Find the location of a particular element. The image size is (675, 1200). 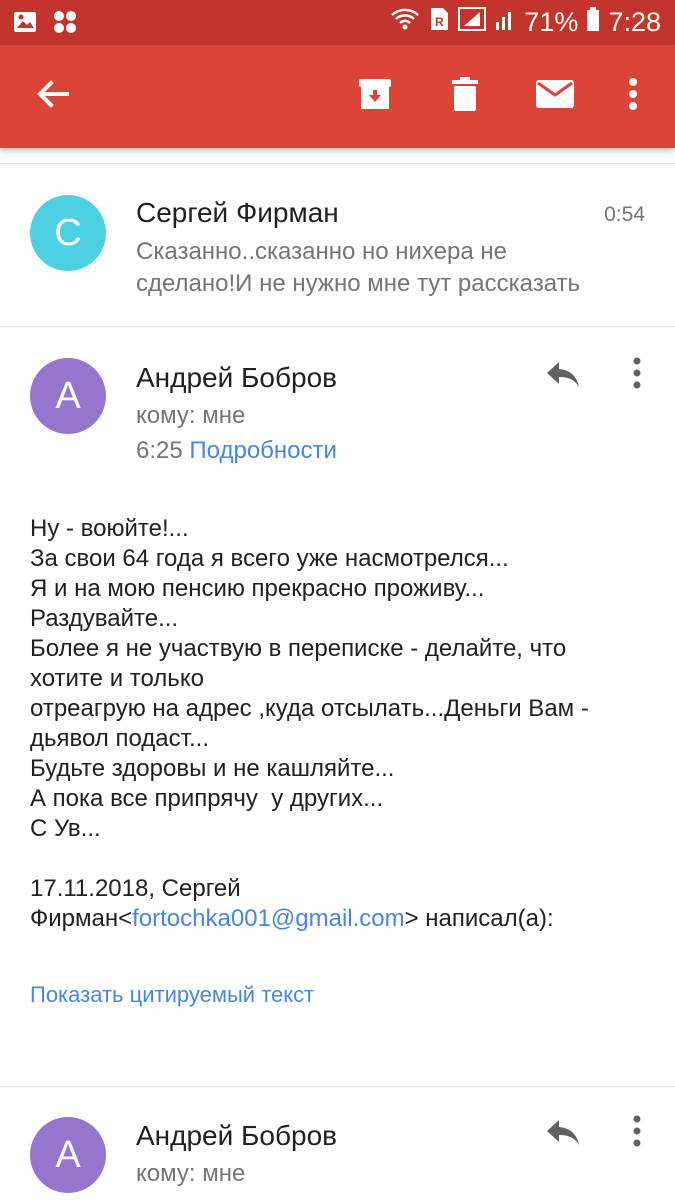

delete-button is located at coordinates (465, 96).